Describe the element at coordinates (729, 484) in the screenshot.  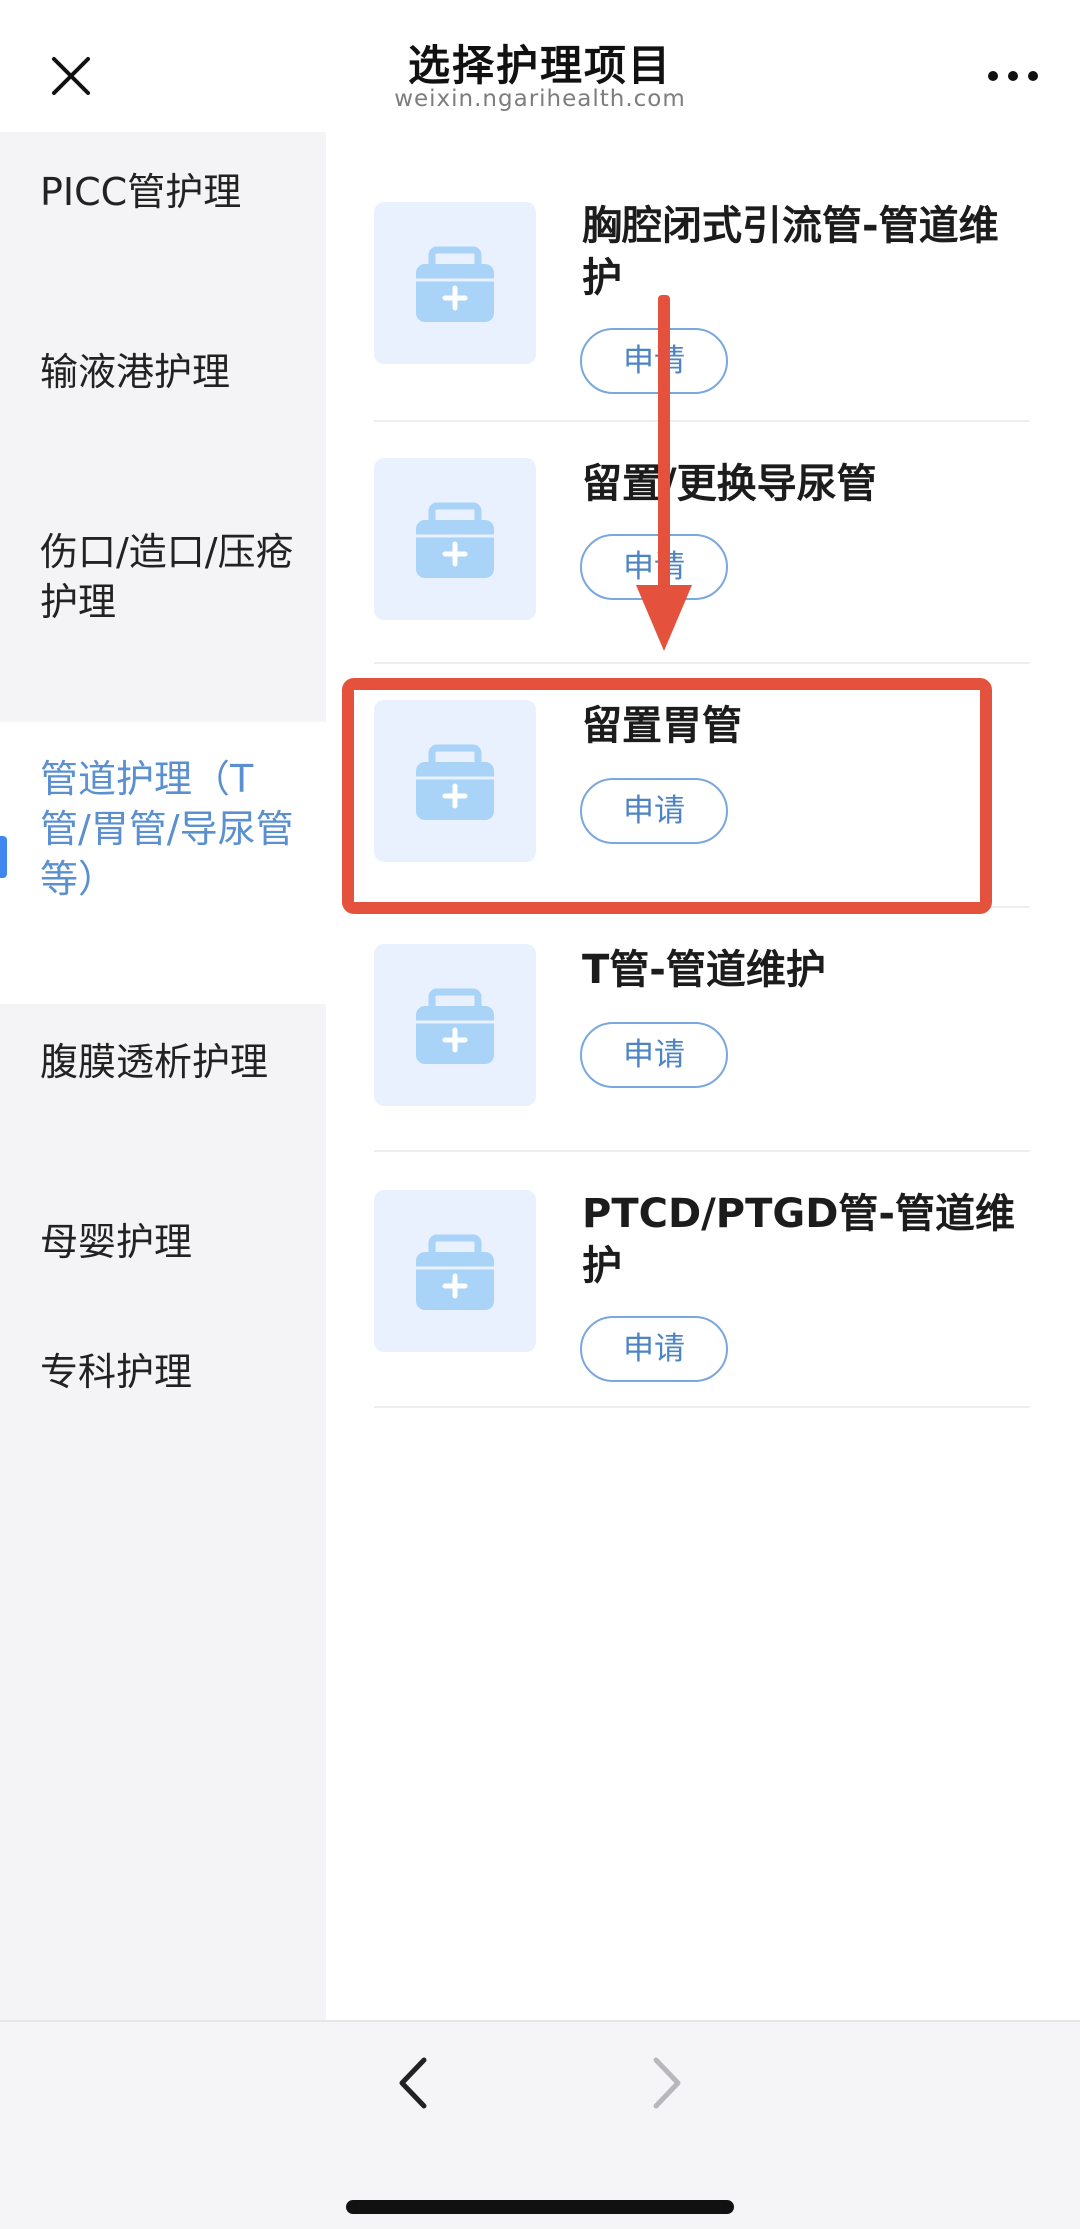
I see `item-title: 留置/更换导尿管` at that location.